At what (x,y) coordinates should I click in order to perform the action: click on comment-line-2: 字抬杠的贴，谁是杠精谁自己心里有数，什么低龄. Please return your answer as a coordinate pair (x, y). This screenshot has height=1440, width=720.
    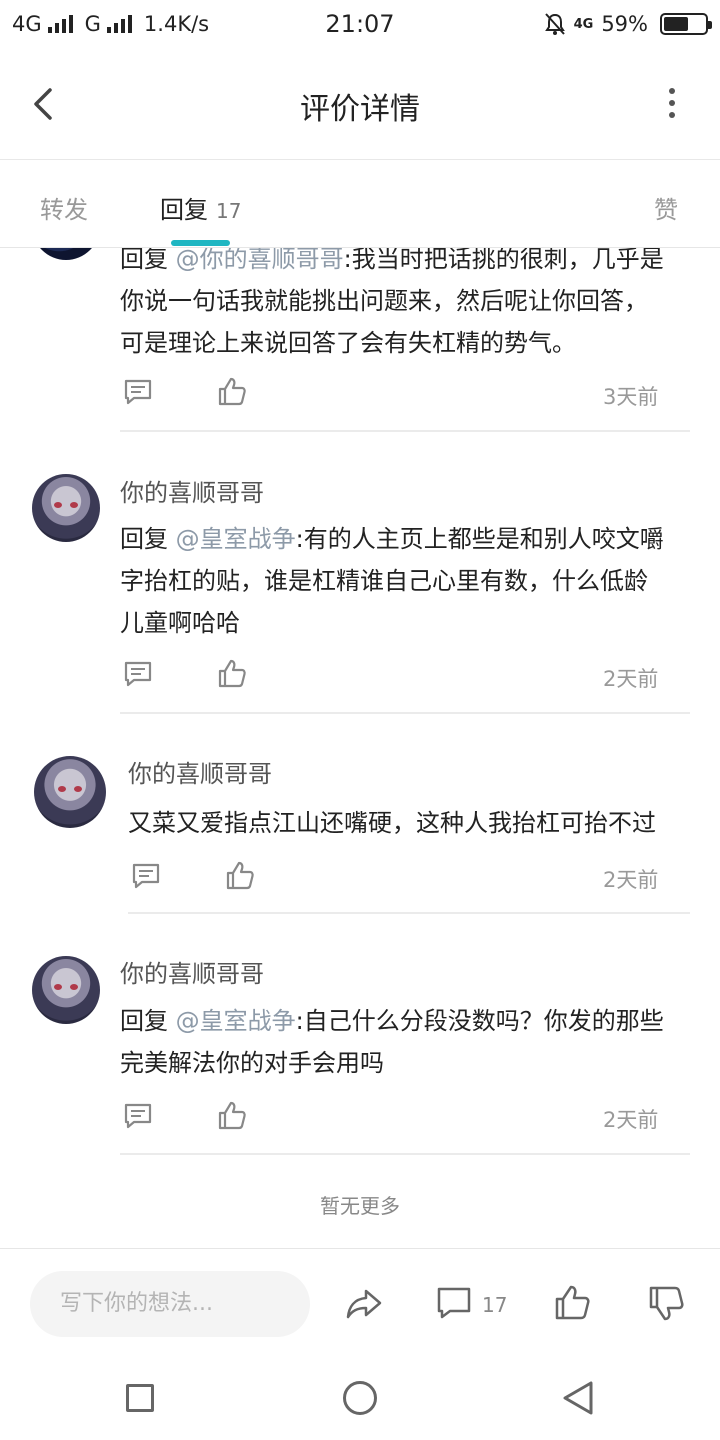
    Looking at the image, I should click on (384, 581).